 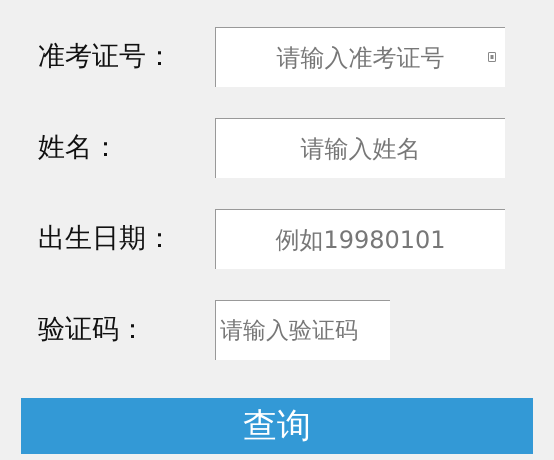 I want to click on field-label: 姓名：, so click(x=78, y=148).